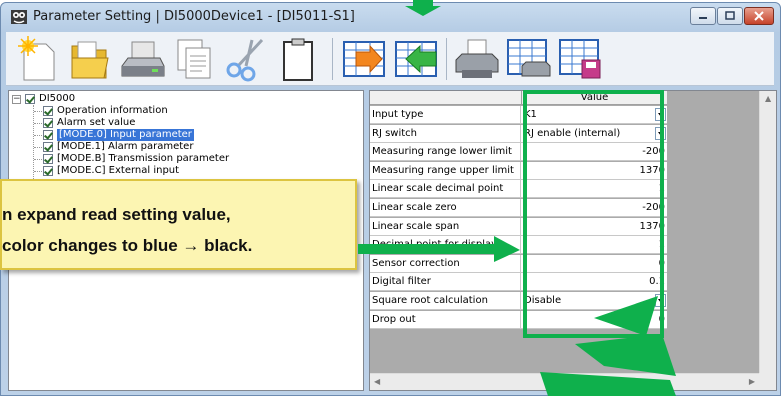 The image size is (781, 396). I want to click on printer-icon, so click(477, 58).